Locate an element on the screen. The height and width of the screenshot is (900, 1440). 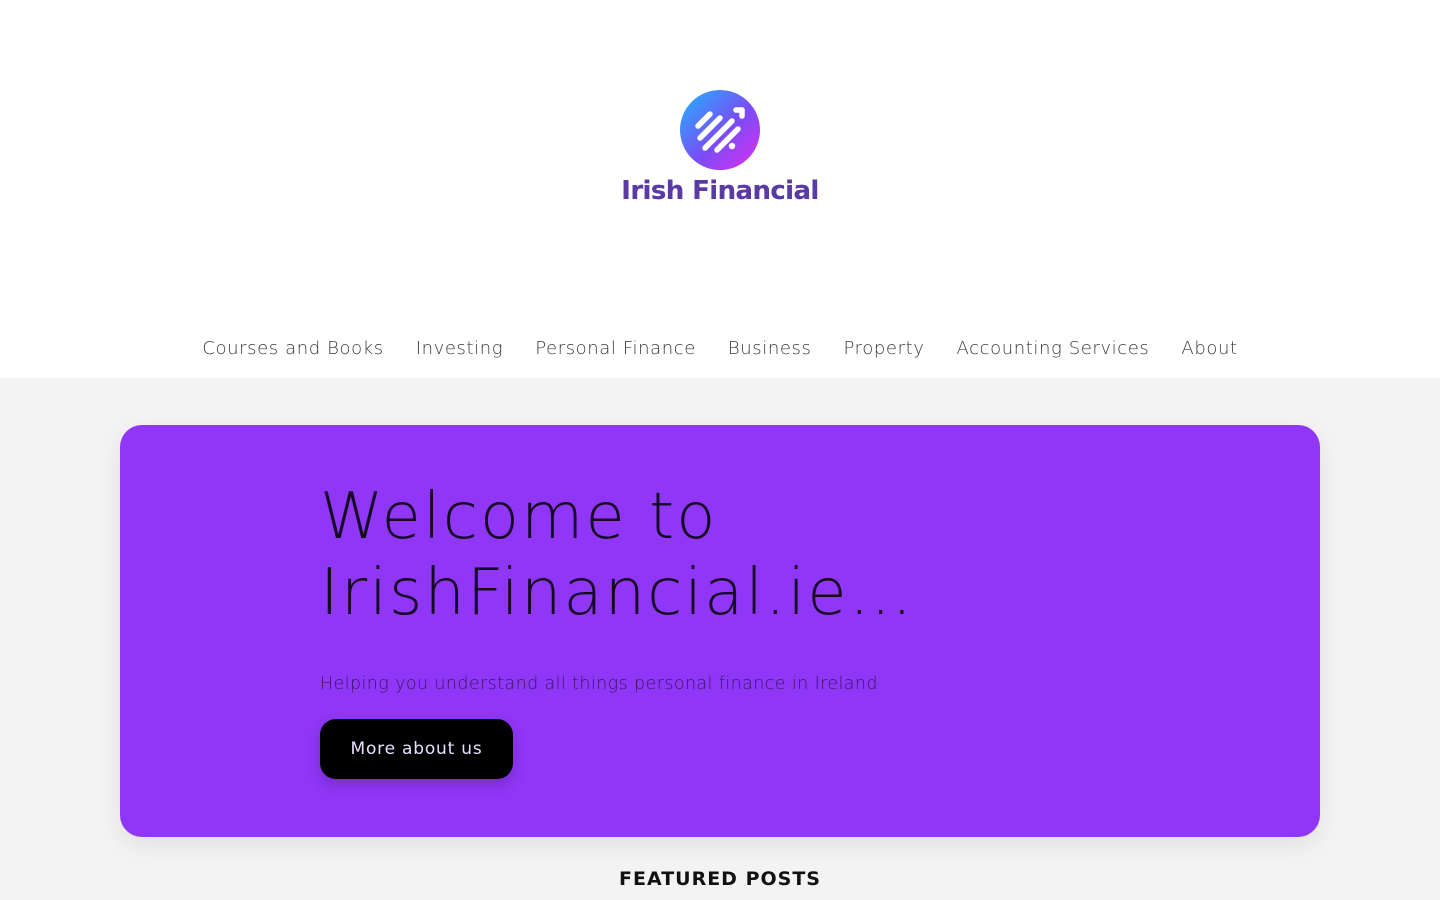
nav-item-business: Business is located at coordinates (770, 348).